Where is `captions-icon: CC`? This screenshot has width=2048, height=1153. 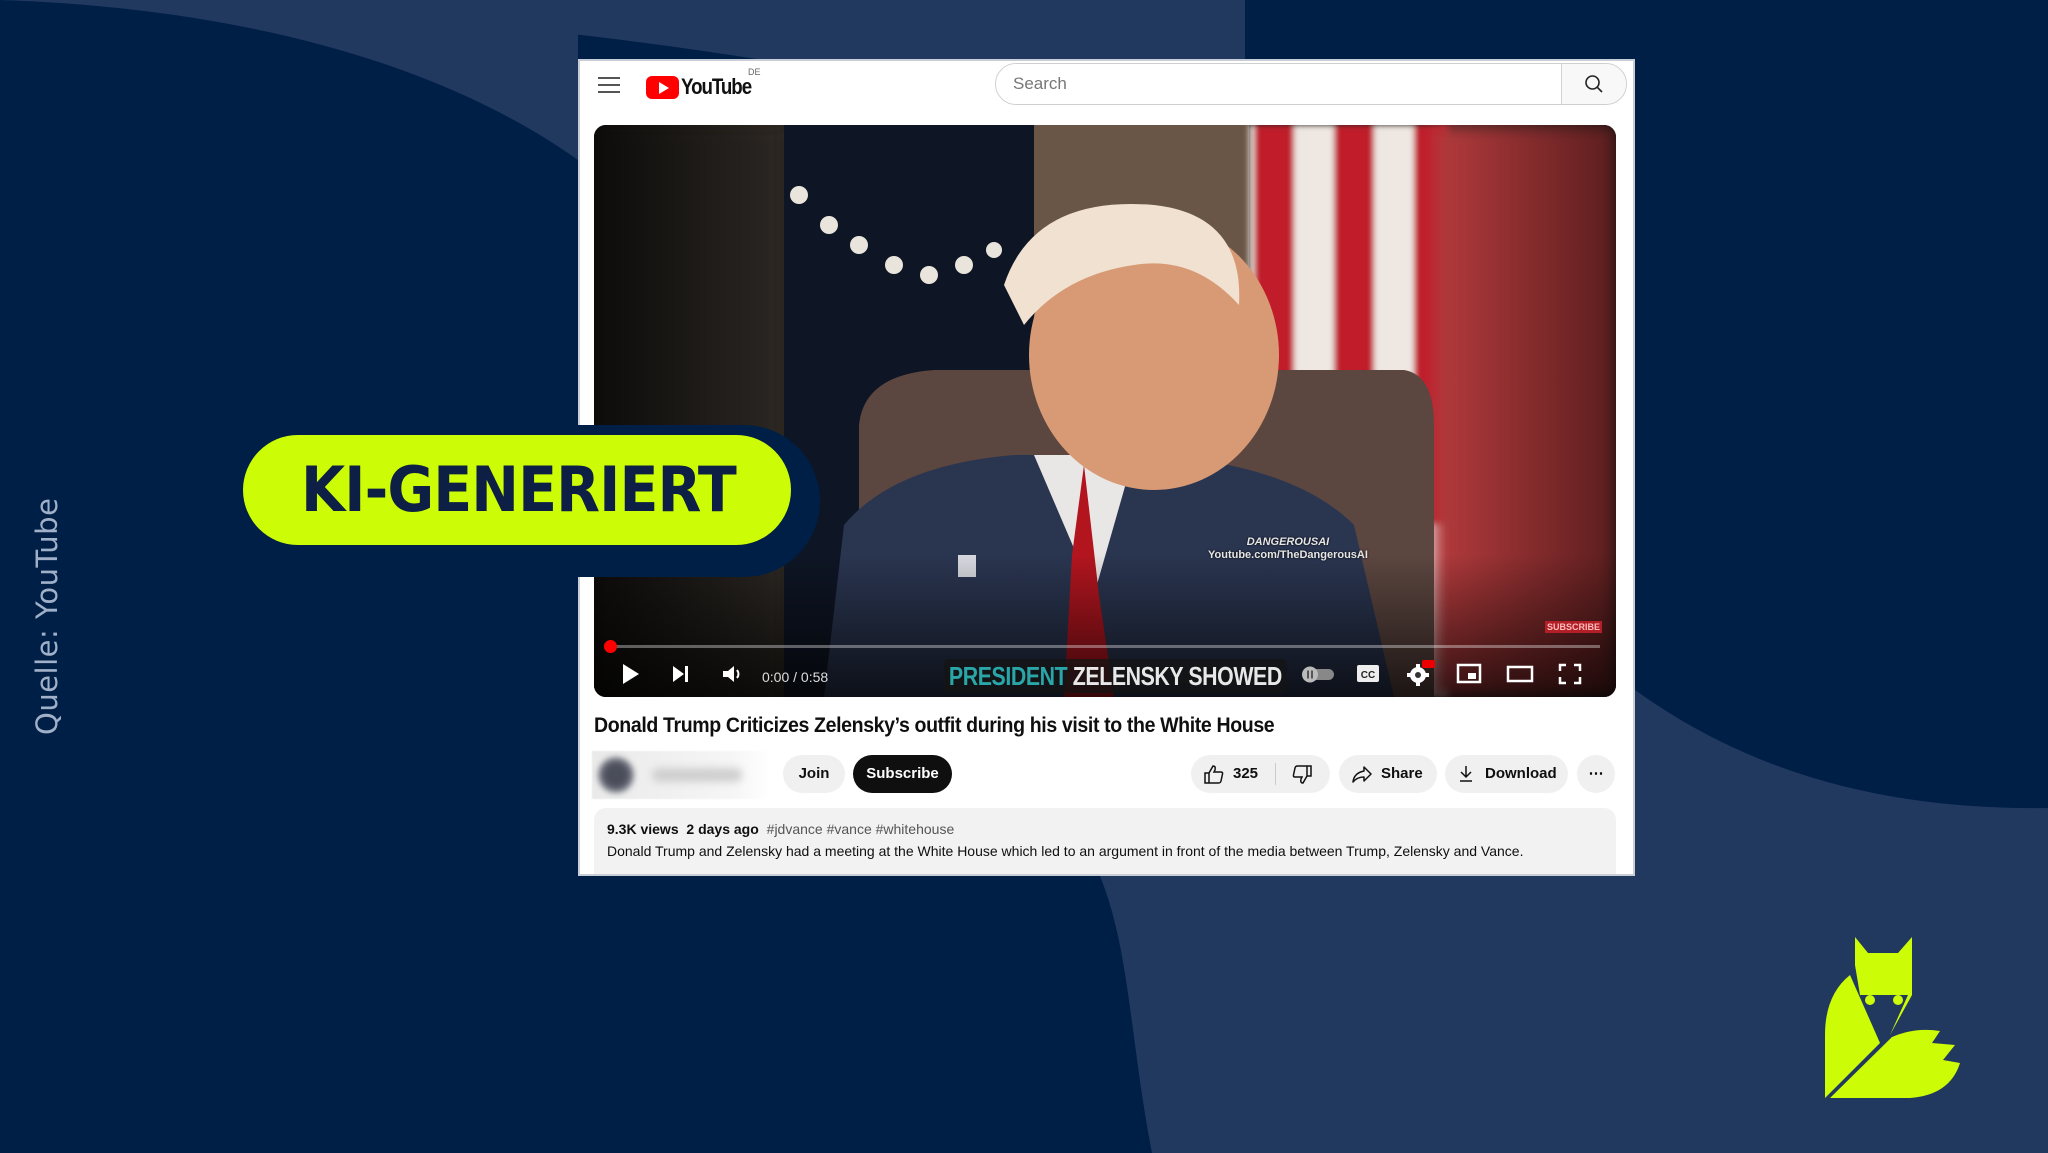 captions-icon: CC is located at coordinates (1368, 674).